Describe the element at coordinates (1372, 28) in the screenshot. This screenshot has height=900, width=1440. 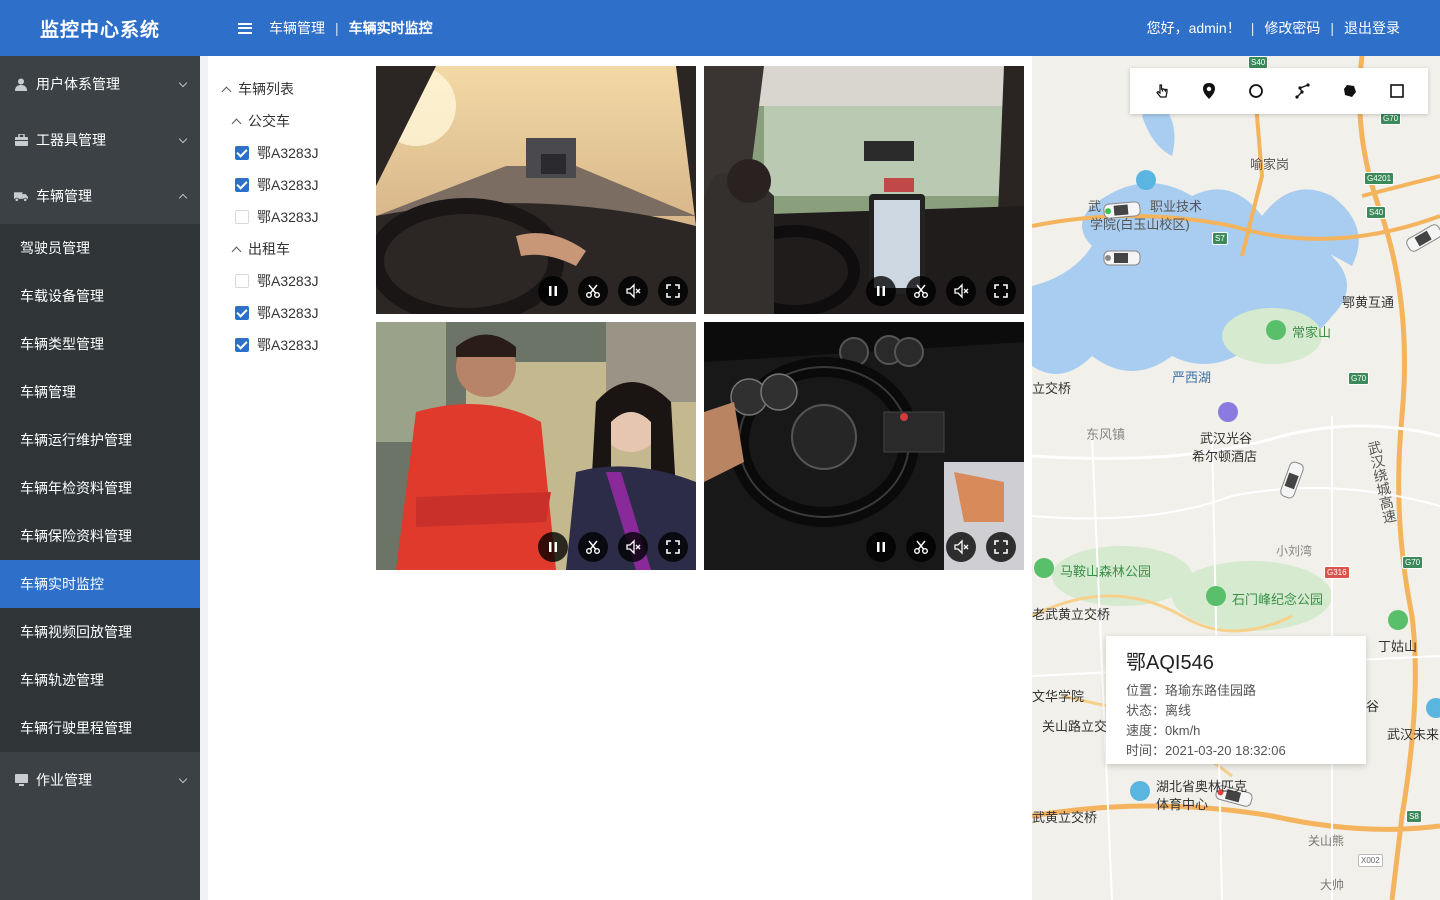
I see `logout-link: 退出登录` at that location.